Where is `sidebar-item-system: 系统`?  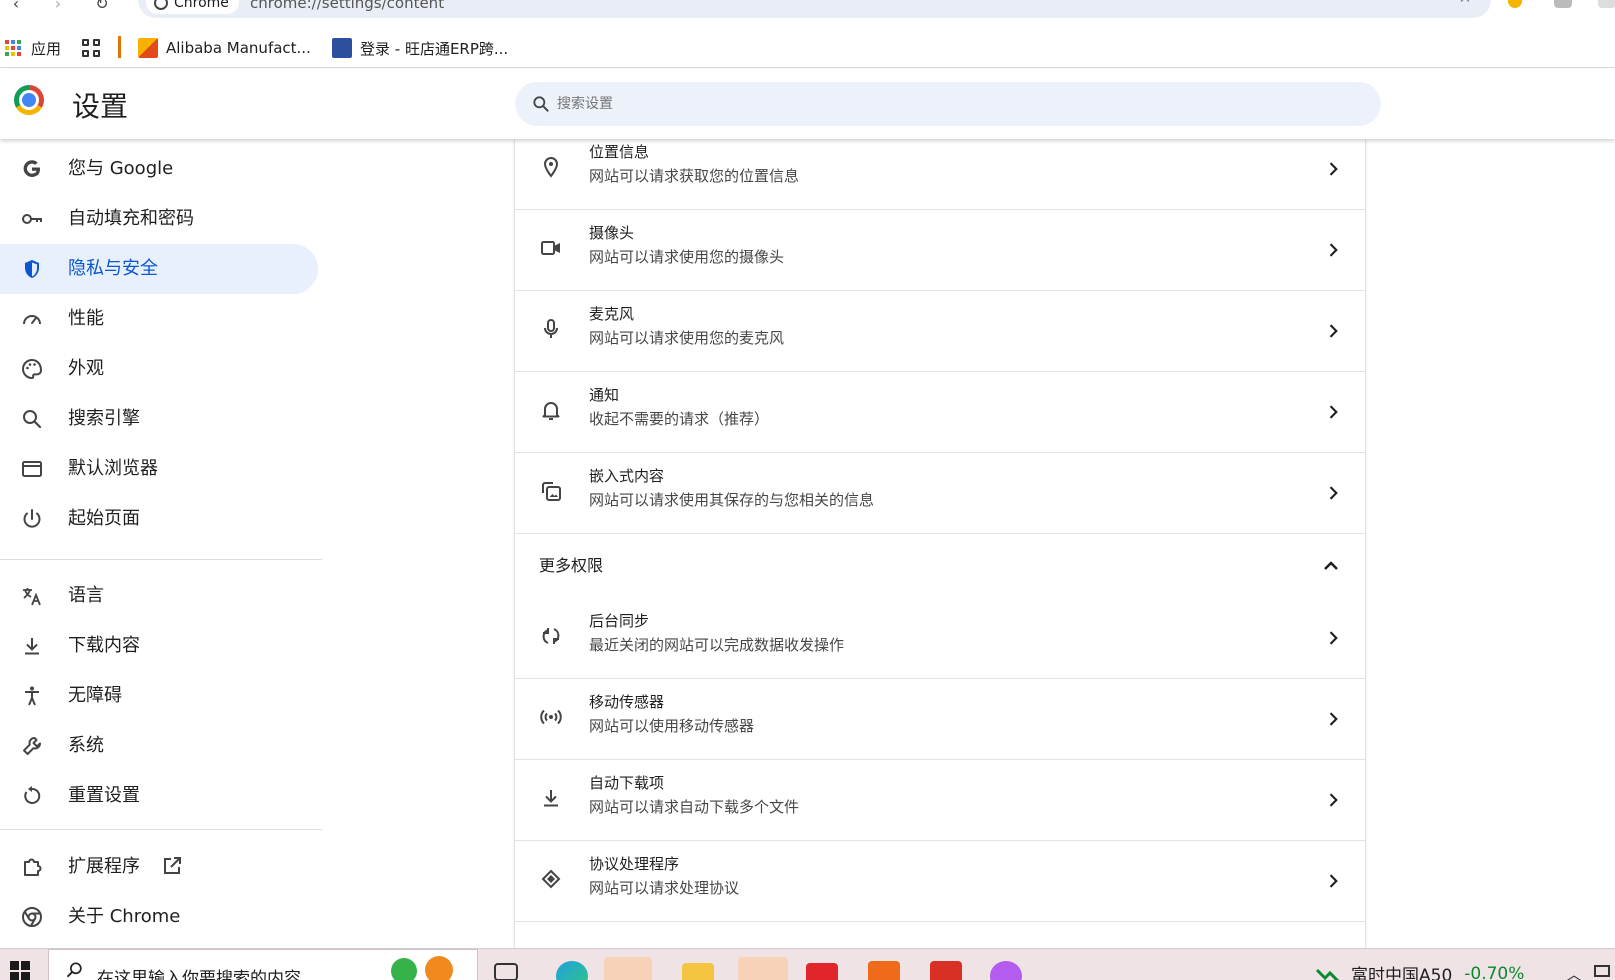
sidebar-item-system: 系统 is located at coordinates (159, 746).